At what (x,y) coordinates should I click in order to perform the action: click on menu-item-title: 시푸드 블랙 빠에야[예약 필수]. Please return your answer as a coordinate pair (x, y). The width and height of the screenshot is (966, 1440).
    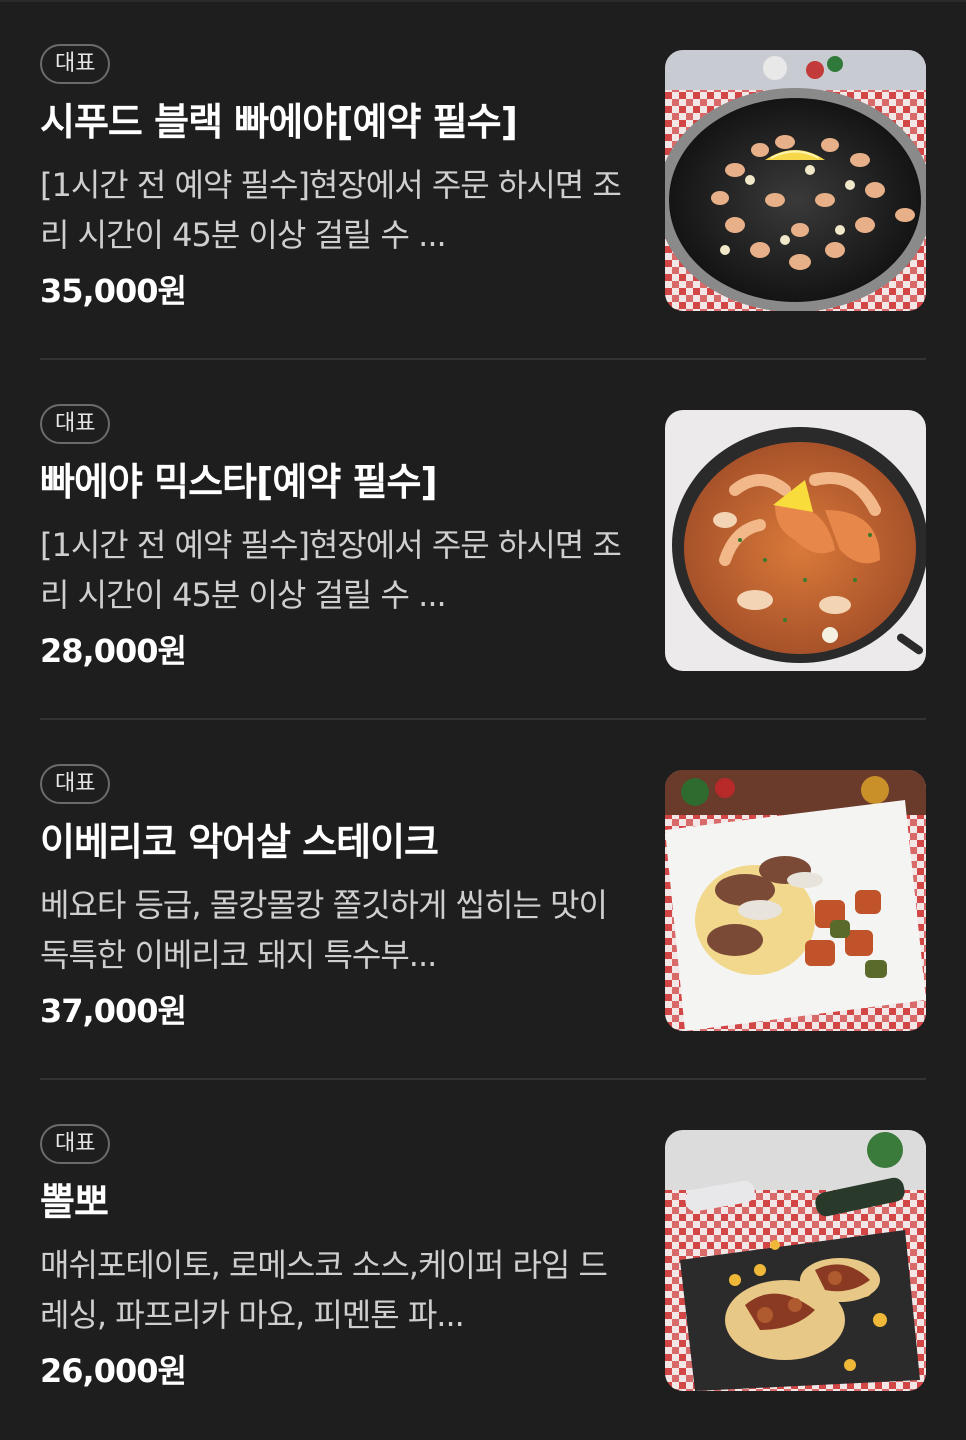
    Looking at the image, I should click on (279, 122).